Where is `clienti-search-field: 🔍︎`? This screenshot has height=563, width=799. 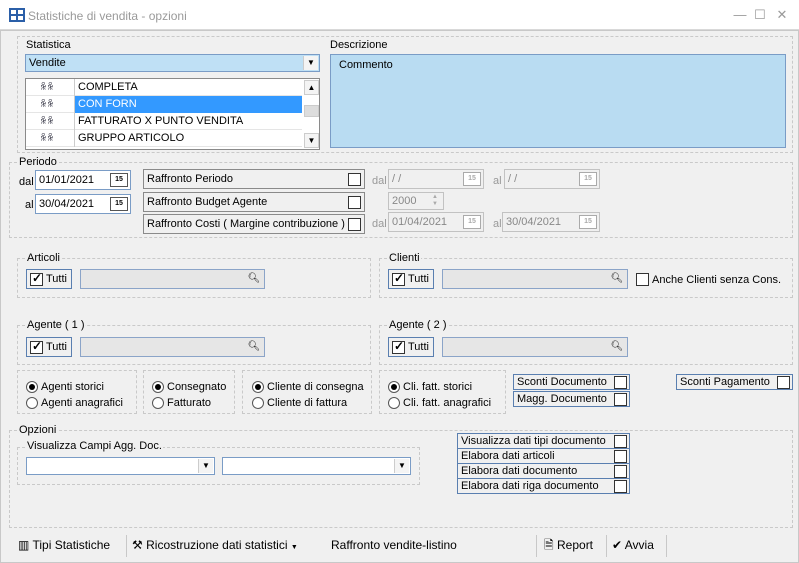
clienti-search-field: 🔍︎ is located at coordinates (535, 279).